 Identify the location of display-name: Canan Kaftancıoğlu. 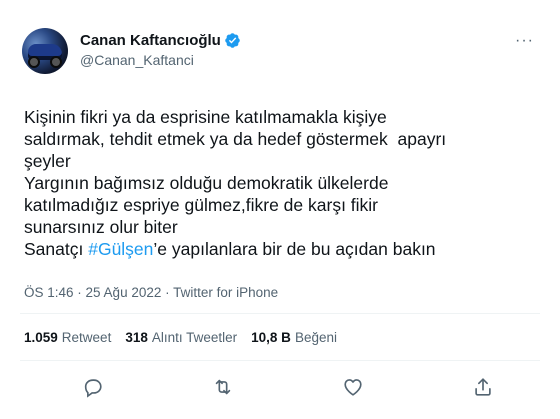
(150, 40).